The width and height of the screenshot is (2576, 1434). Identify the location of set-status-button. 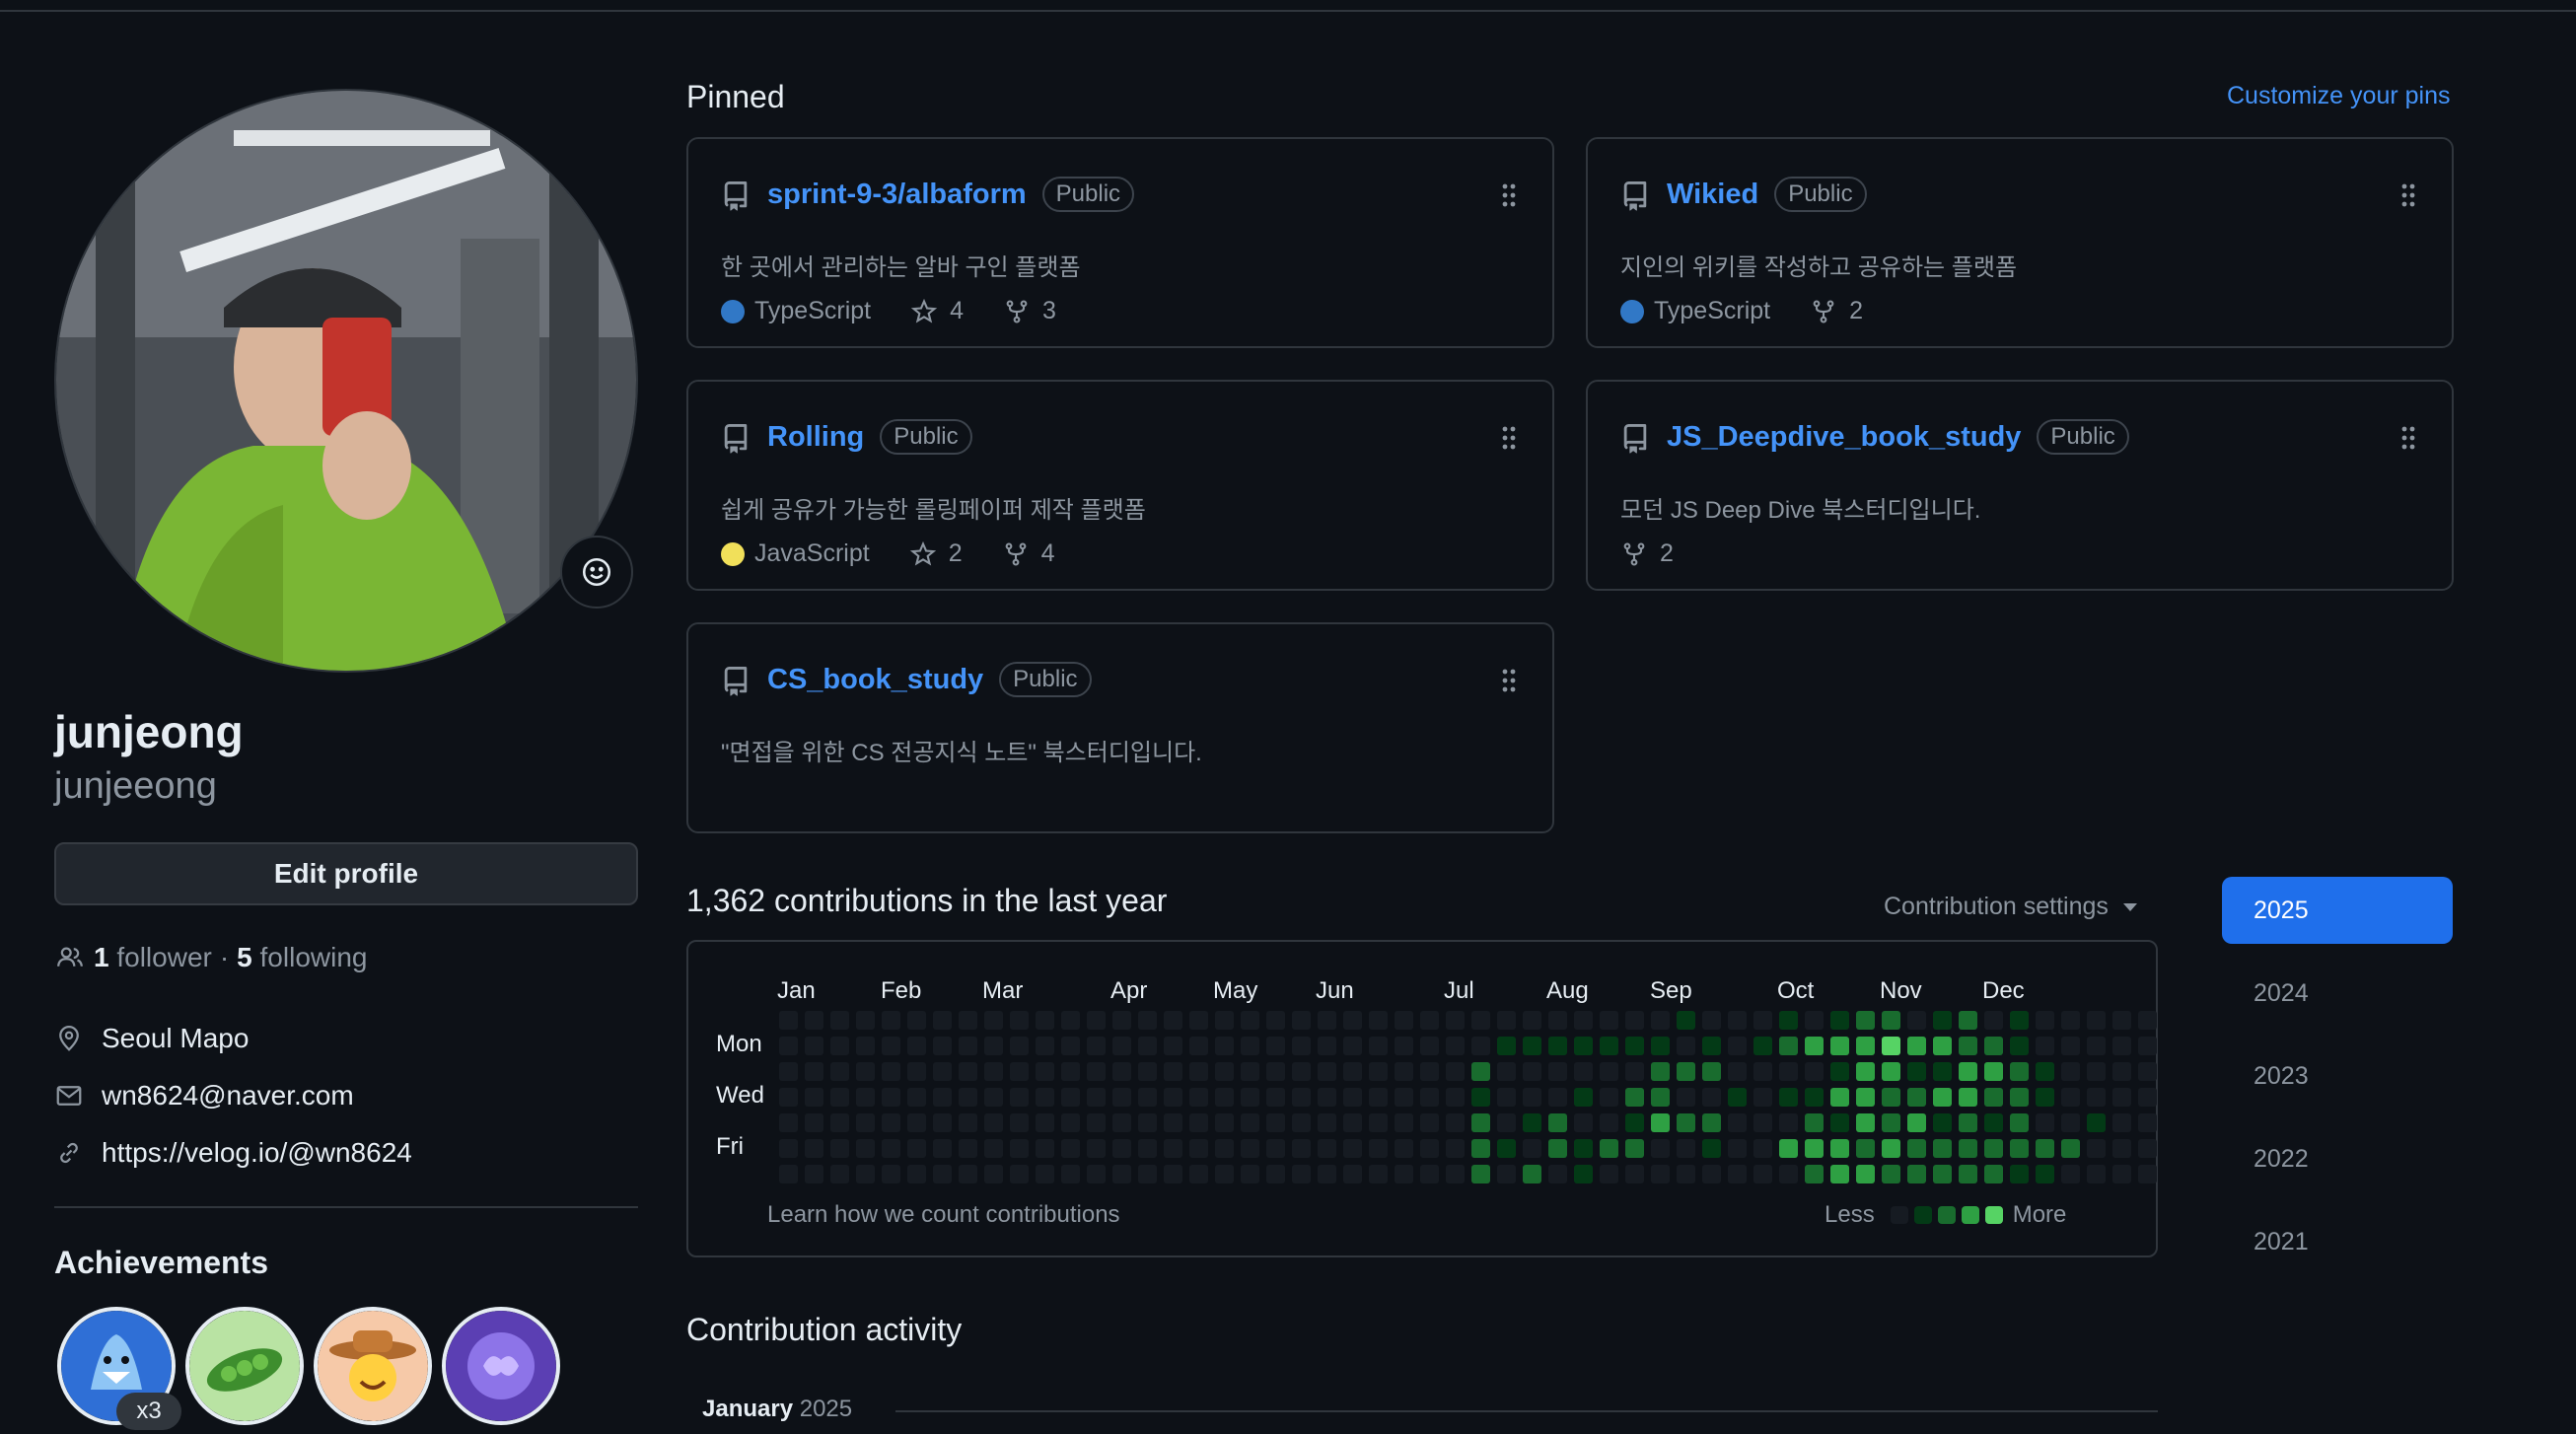
(596, 572).